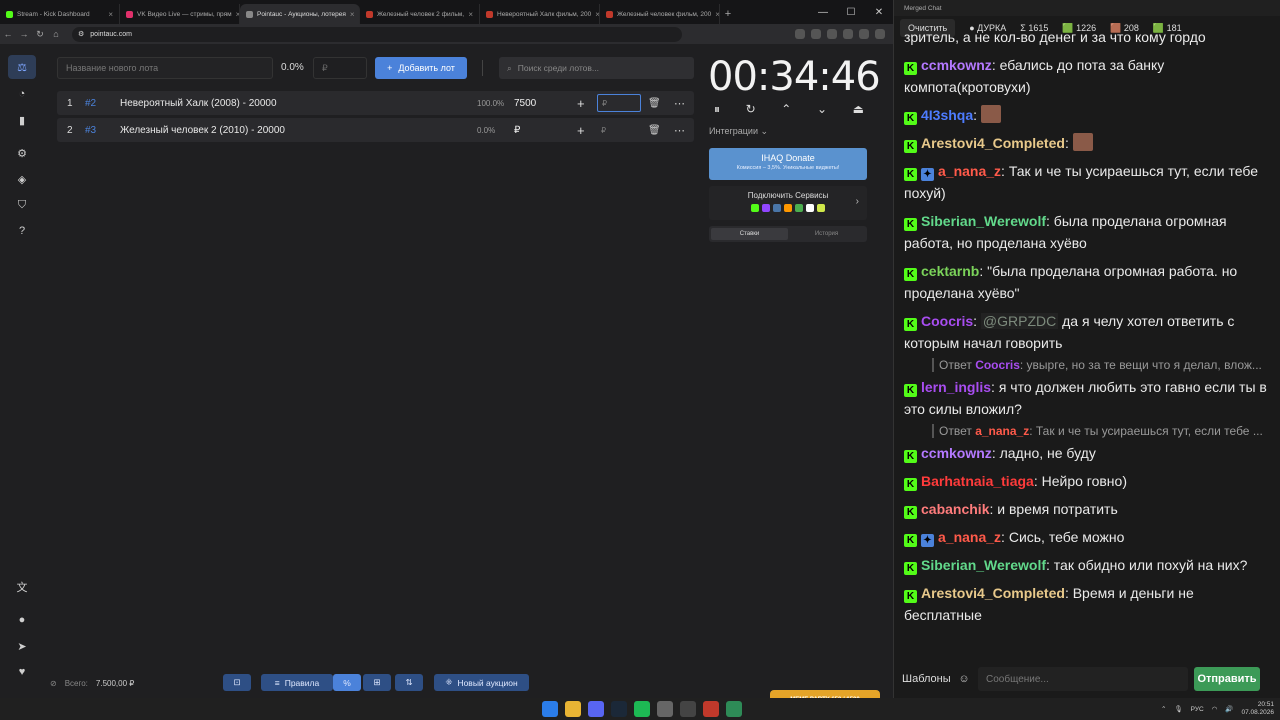  What do you see at coordinates (22, 672) in the screenshot?
I see `donate-icon: ♥` at bounding box center [22, 672].